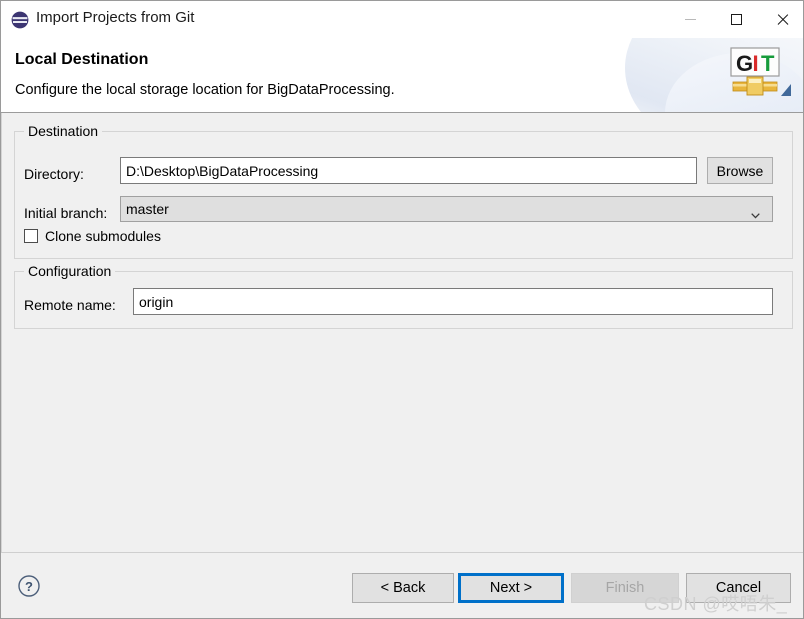 Image resolution: width=804 pixels, height=619 pixels. I want to click on chevron-down-icon, so click(755, 212).